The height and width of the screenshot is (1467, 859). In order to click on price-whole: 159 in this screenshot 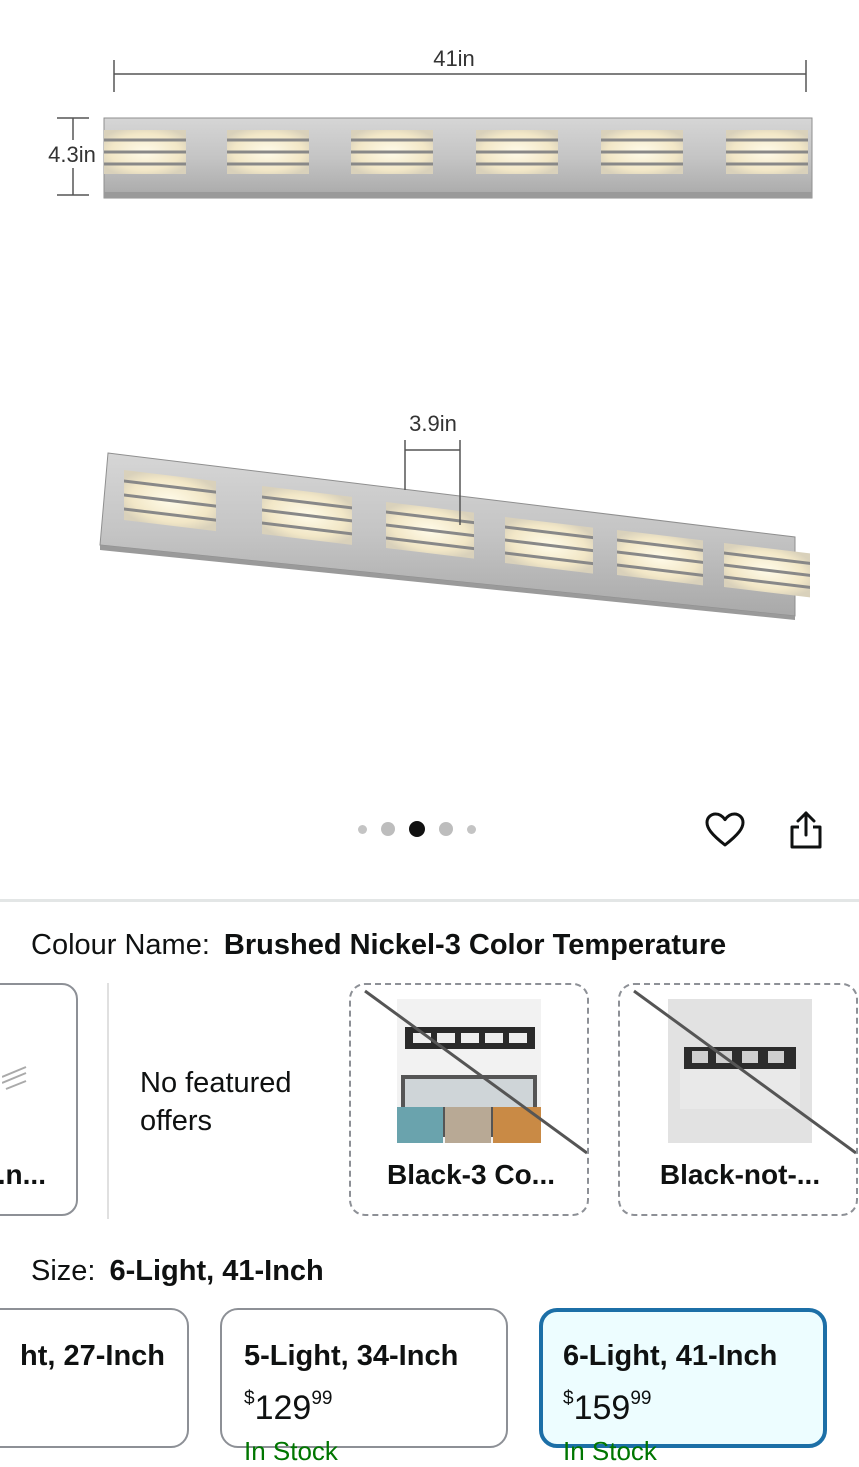, I will do `click(602, 1408)`.